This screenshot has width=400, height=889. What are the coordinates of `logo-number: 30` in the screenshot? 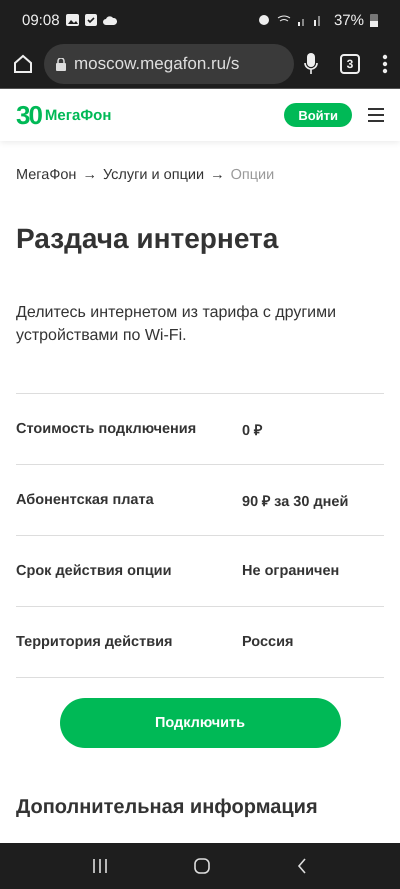 It's located at (28, 115).